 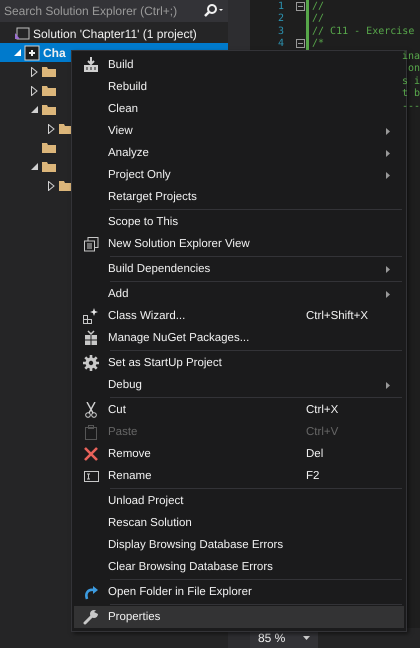 I want to click on shortcut-label: Ctrl+V, so click(x=322, y=432).